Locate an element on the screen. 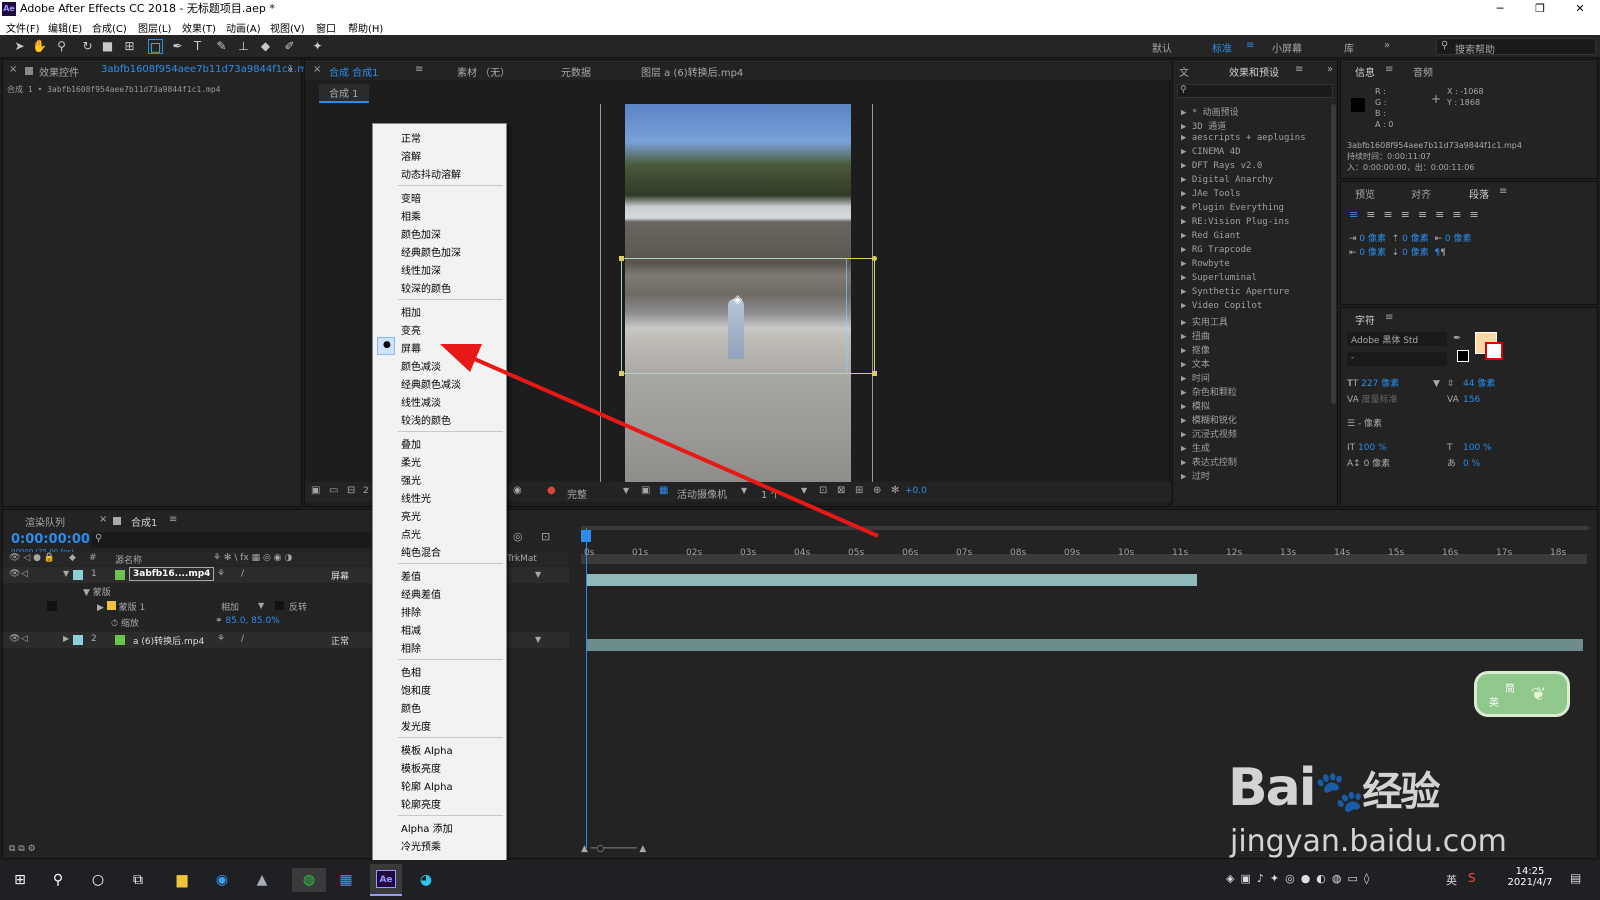  app-icon: ▲ is located at coordinates (262, 880).